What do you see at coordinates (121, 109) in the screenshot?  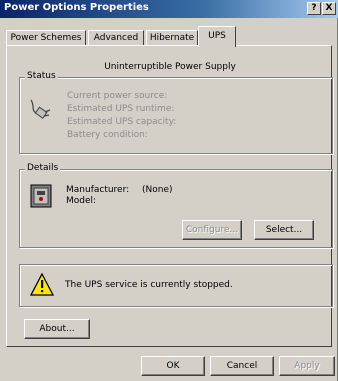 I see `status-estimated-runtime: Estimated UPS runtime:` at bounding box center [121, 109].